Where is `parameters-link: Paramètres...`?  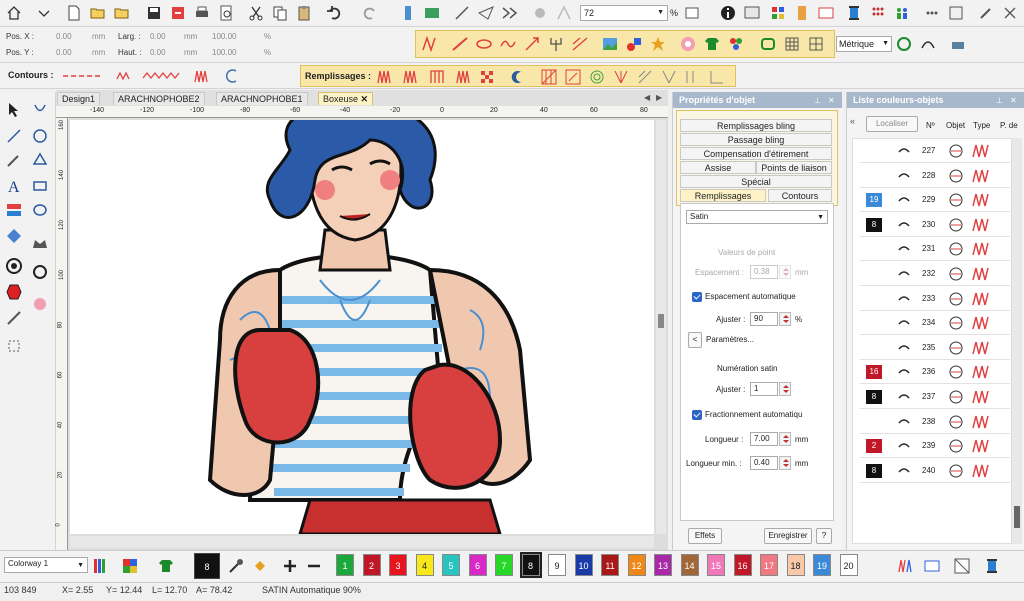
parameters-link: Paramètres... is located at coordinates (730, 339).